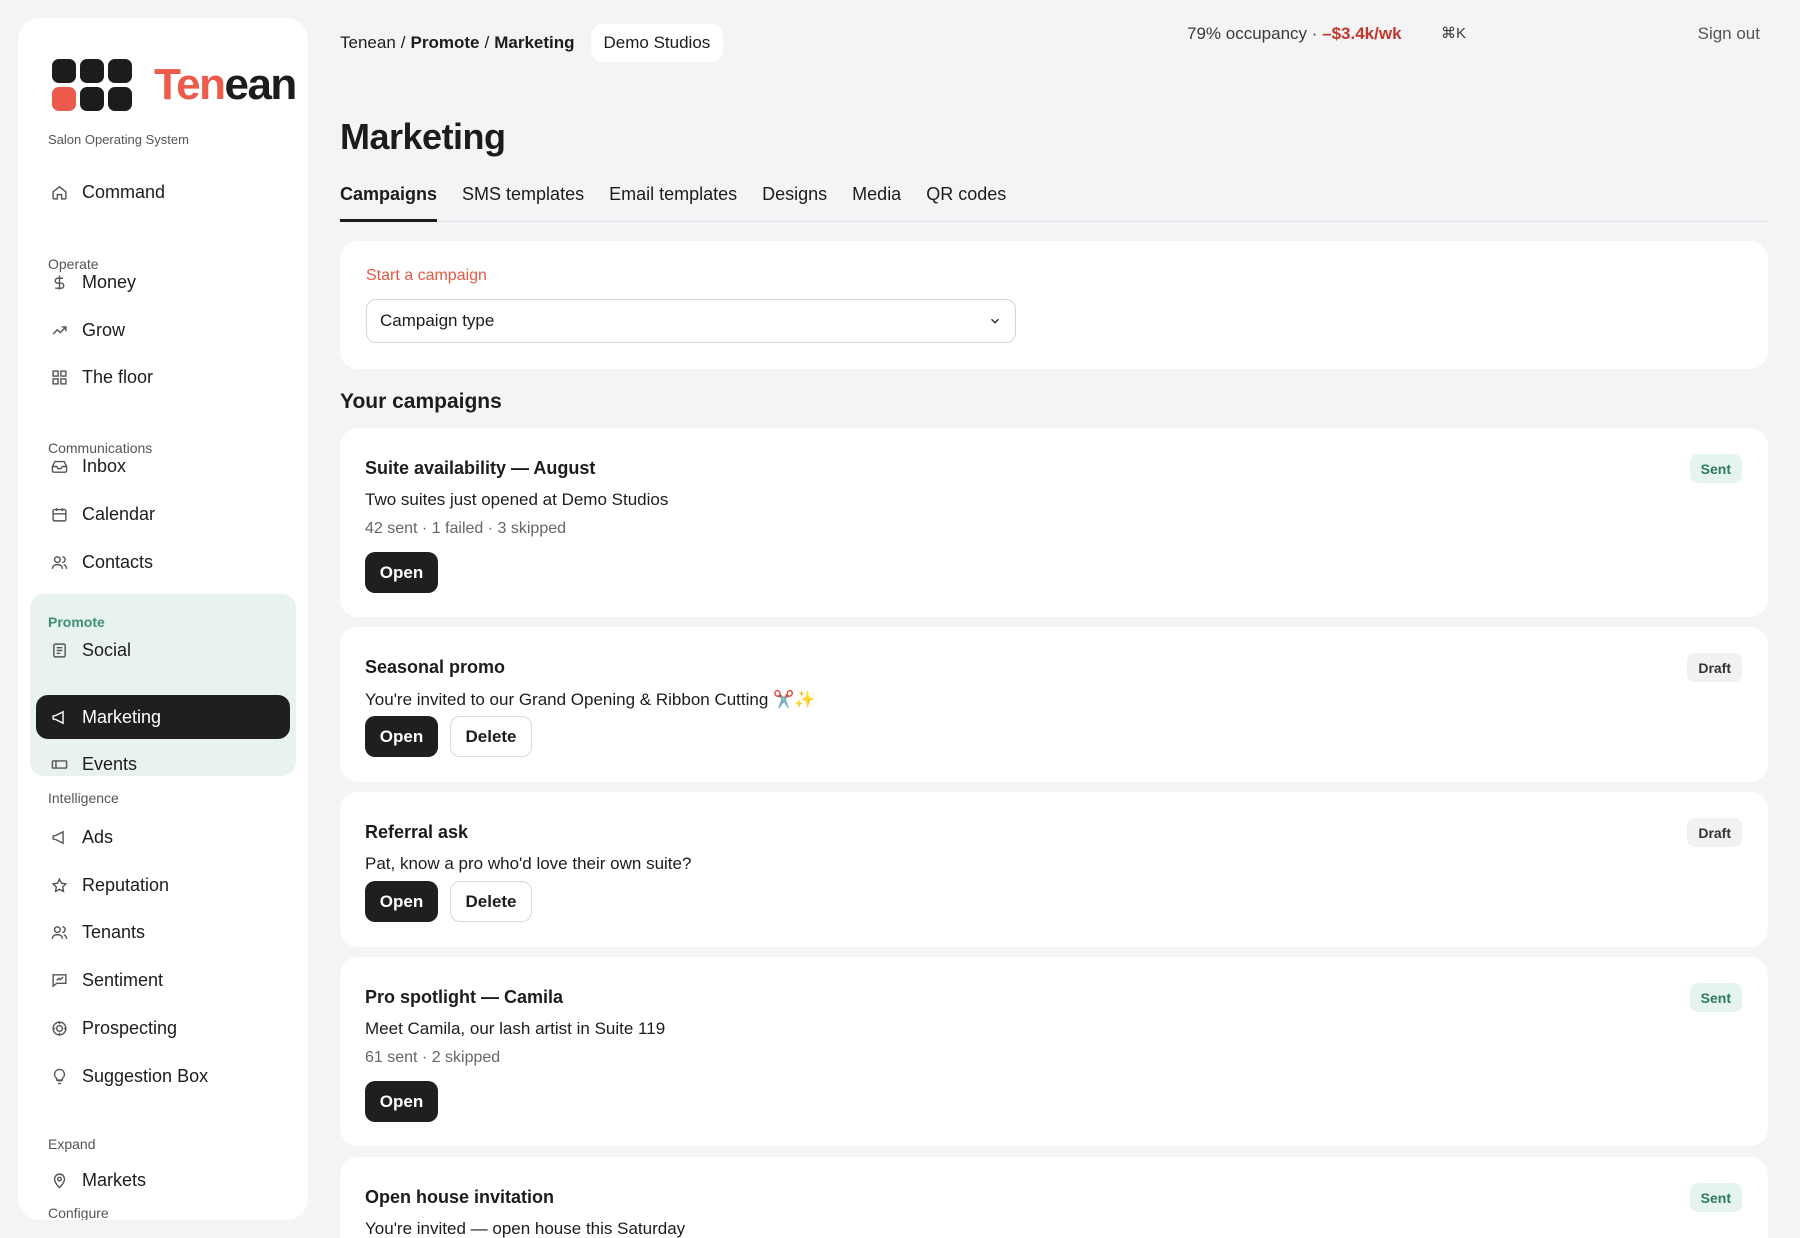 The image size is (1800, 1238). Describe the element at coordinates (175, 562) in the screenshot. I see `sidebar-item-contacts: Contacts` at that location.